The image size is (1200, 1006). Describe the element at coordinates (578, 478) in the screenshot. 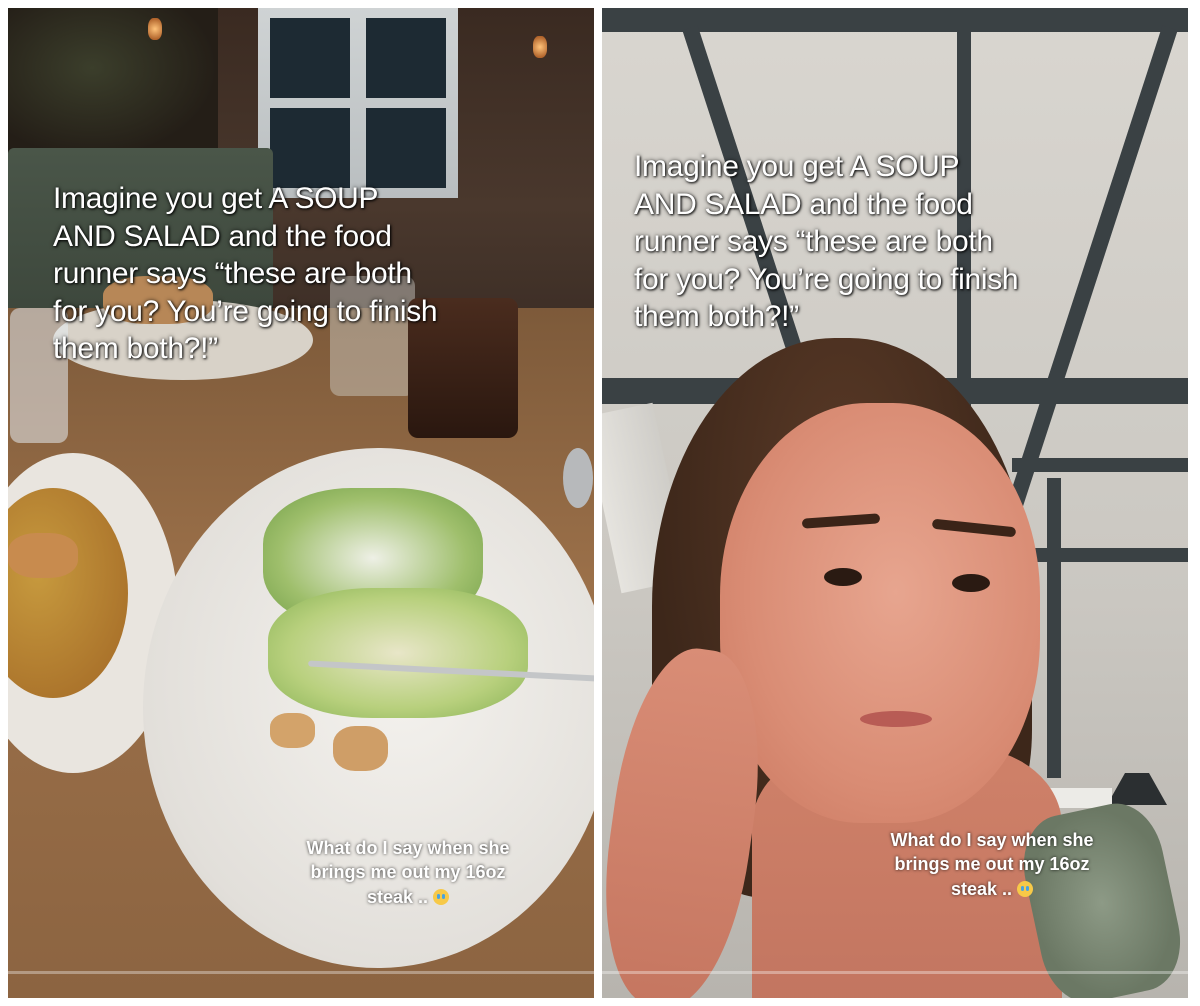

I see `spoon` at that location.